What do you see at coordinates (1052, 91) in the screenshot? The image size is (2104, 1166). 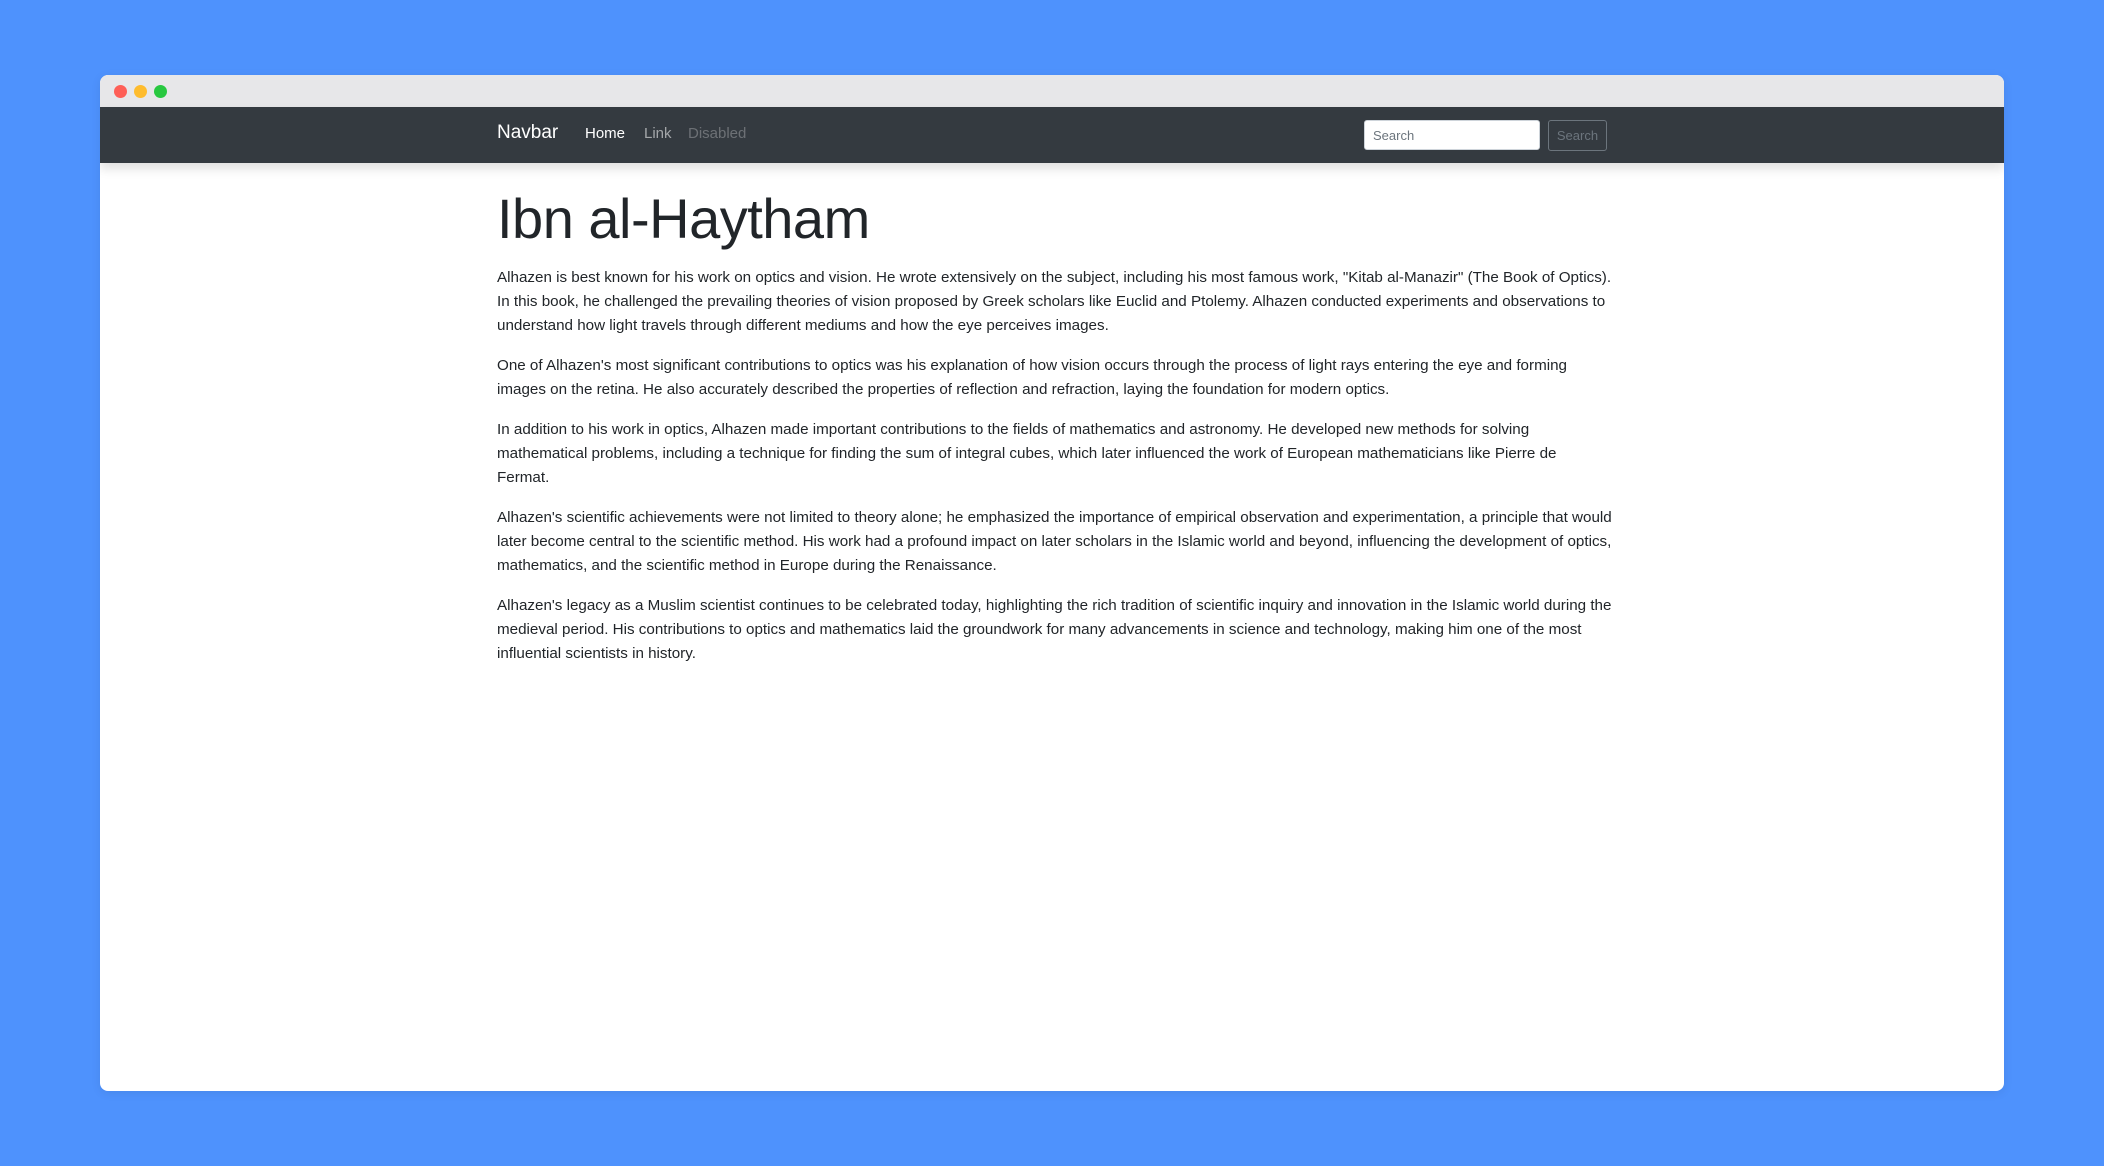 I see `window-titlebar` at bounding box center [1052, 91].